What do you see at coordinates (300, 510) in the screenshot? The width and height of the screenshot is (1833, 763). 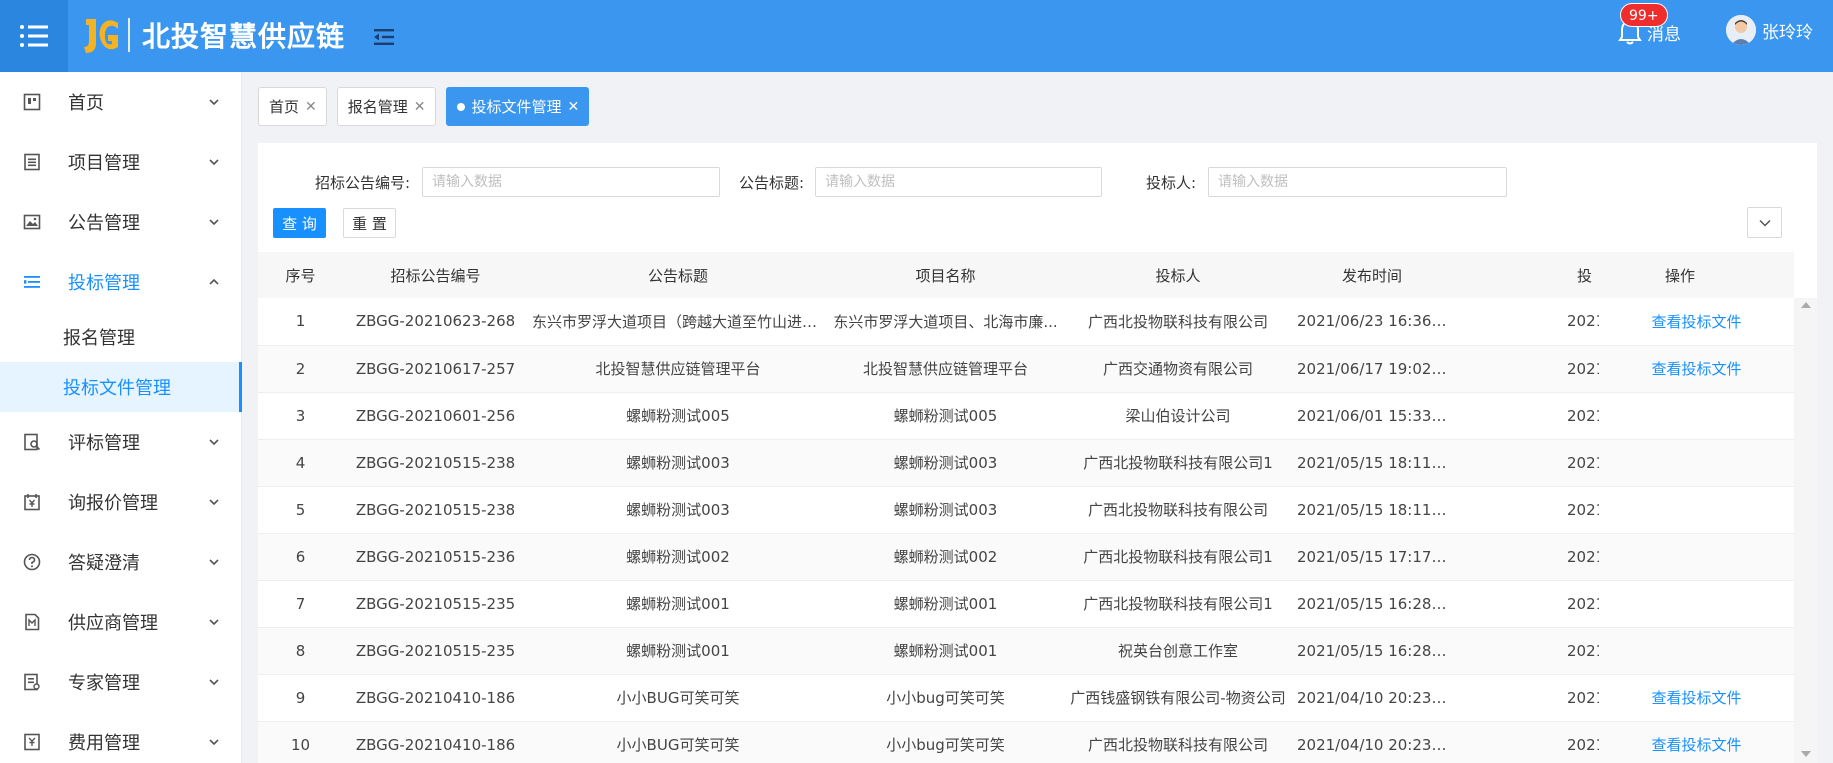 I see `cell-no: 5` at bounding box center [300, 510].